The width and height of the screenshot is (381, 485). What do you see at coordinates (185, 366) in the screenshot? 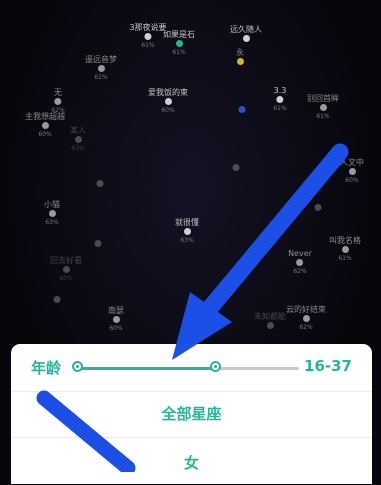
I see `age-range-slider` at bounding box center [185, 366].